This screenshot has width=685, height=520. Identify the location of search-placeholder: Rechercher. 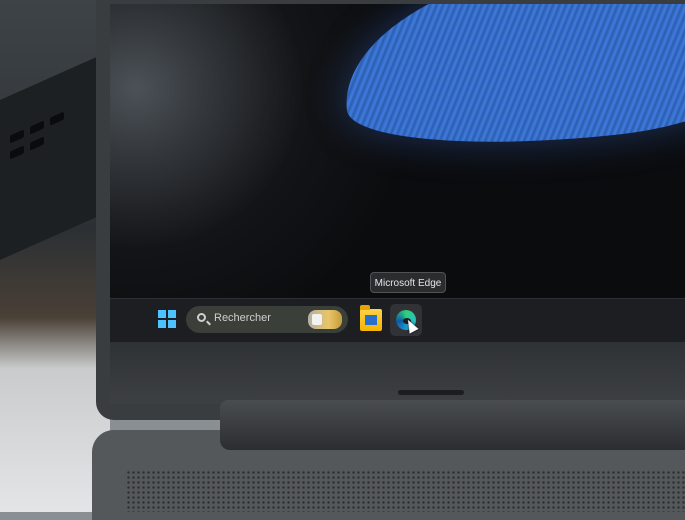
(242, 318).